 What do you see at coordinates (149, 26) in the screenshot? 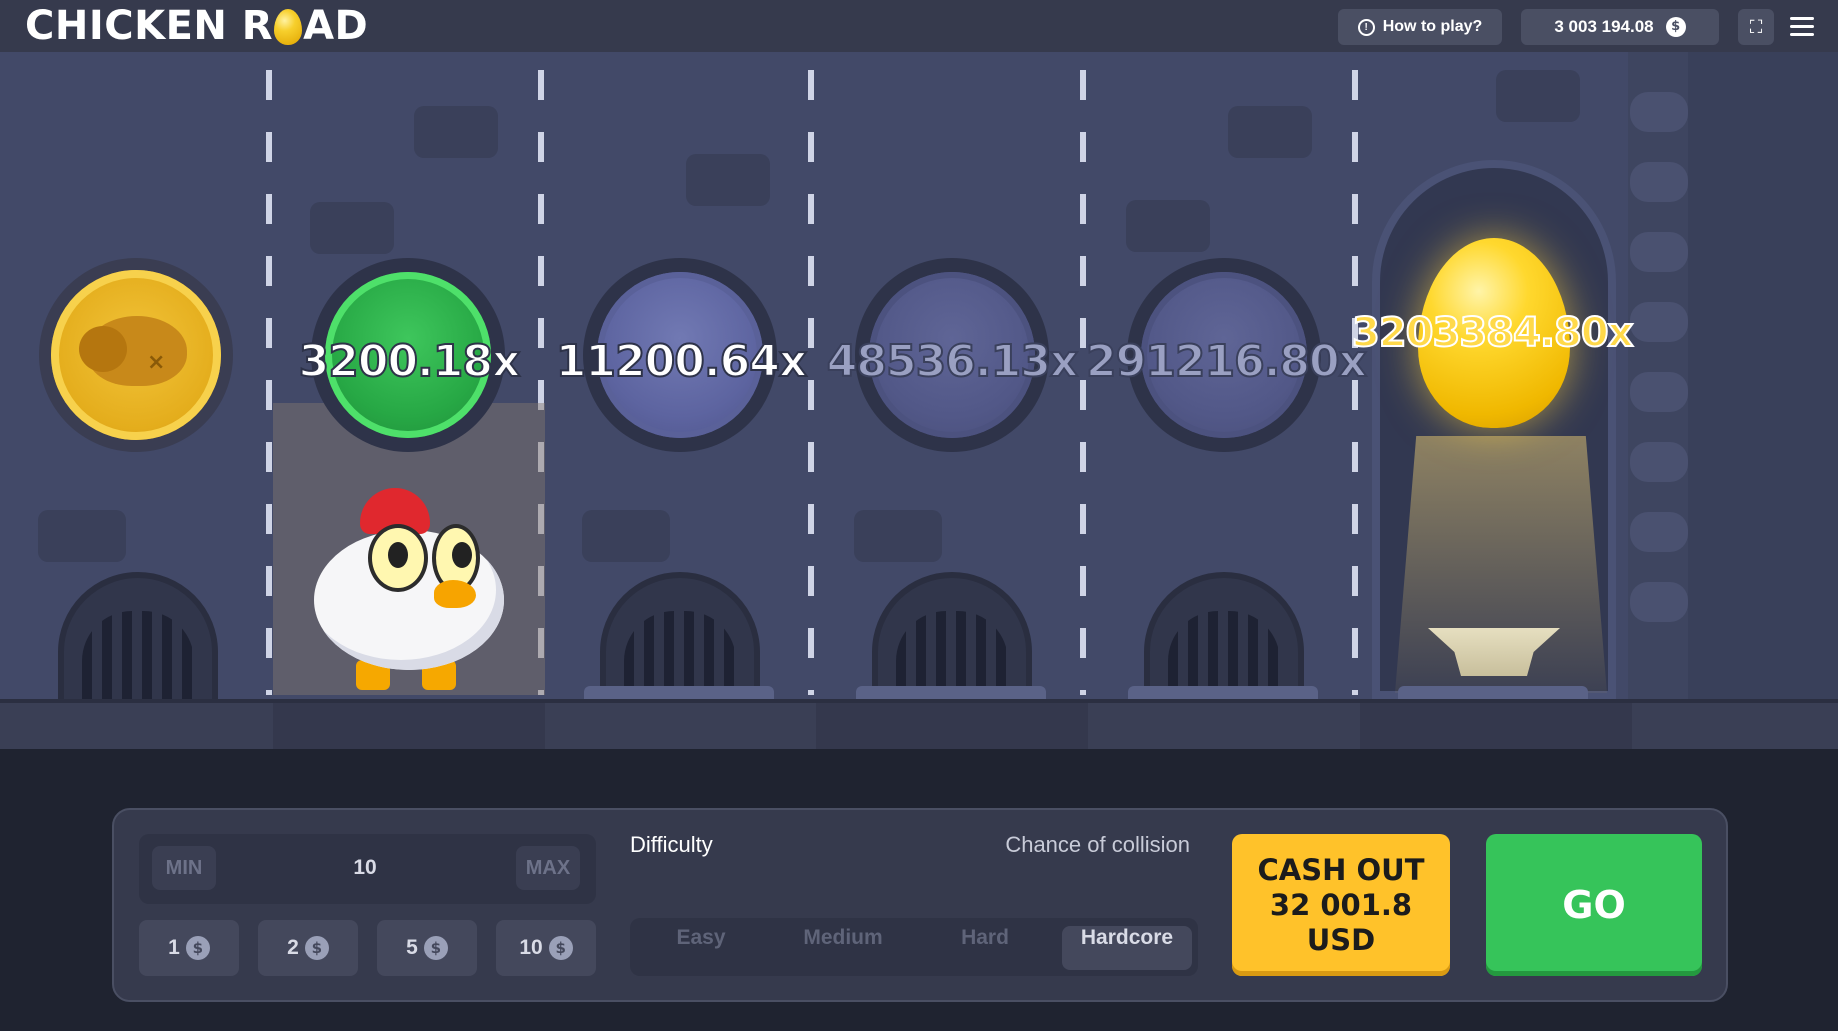
I see `logo-text-left: CHICKEN R` at bounding box center [149, 26].